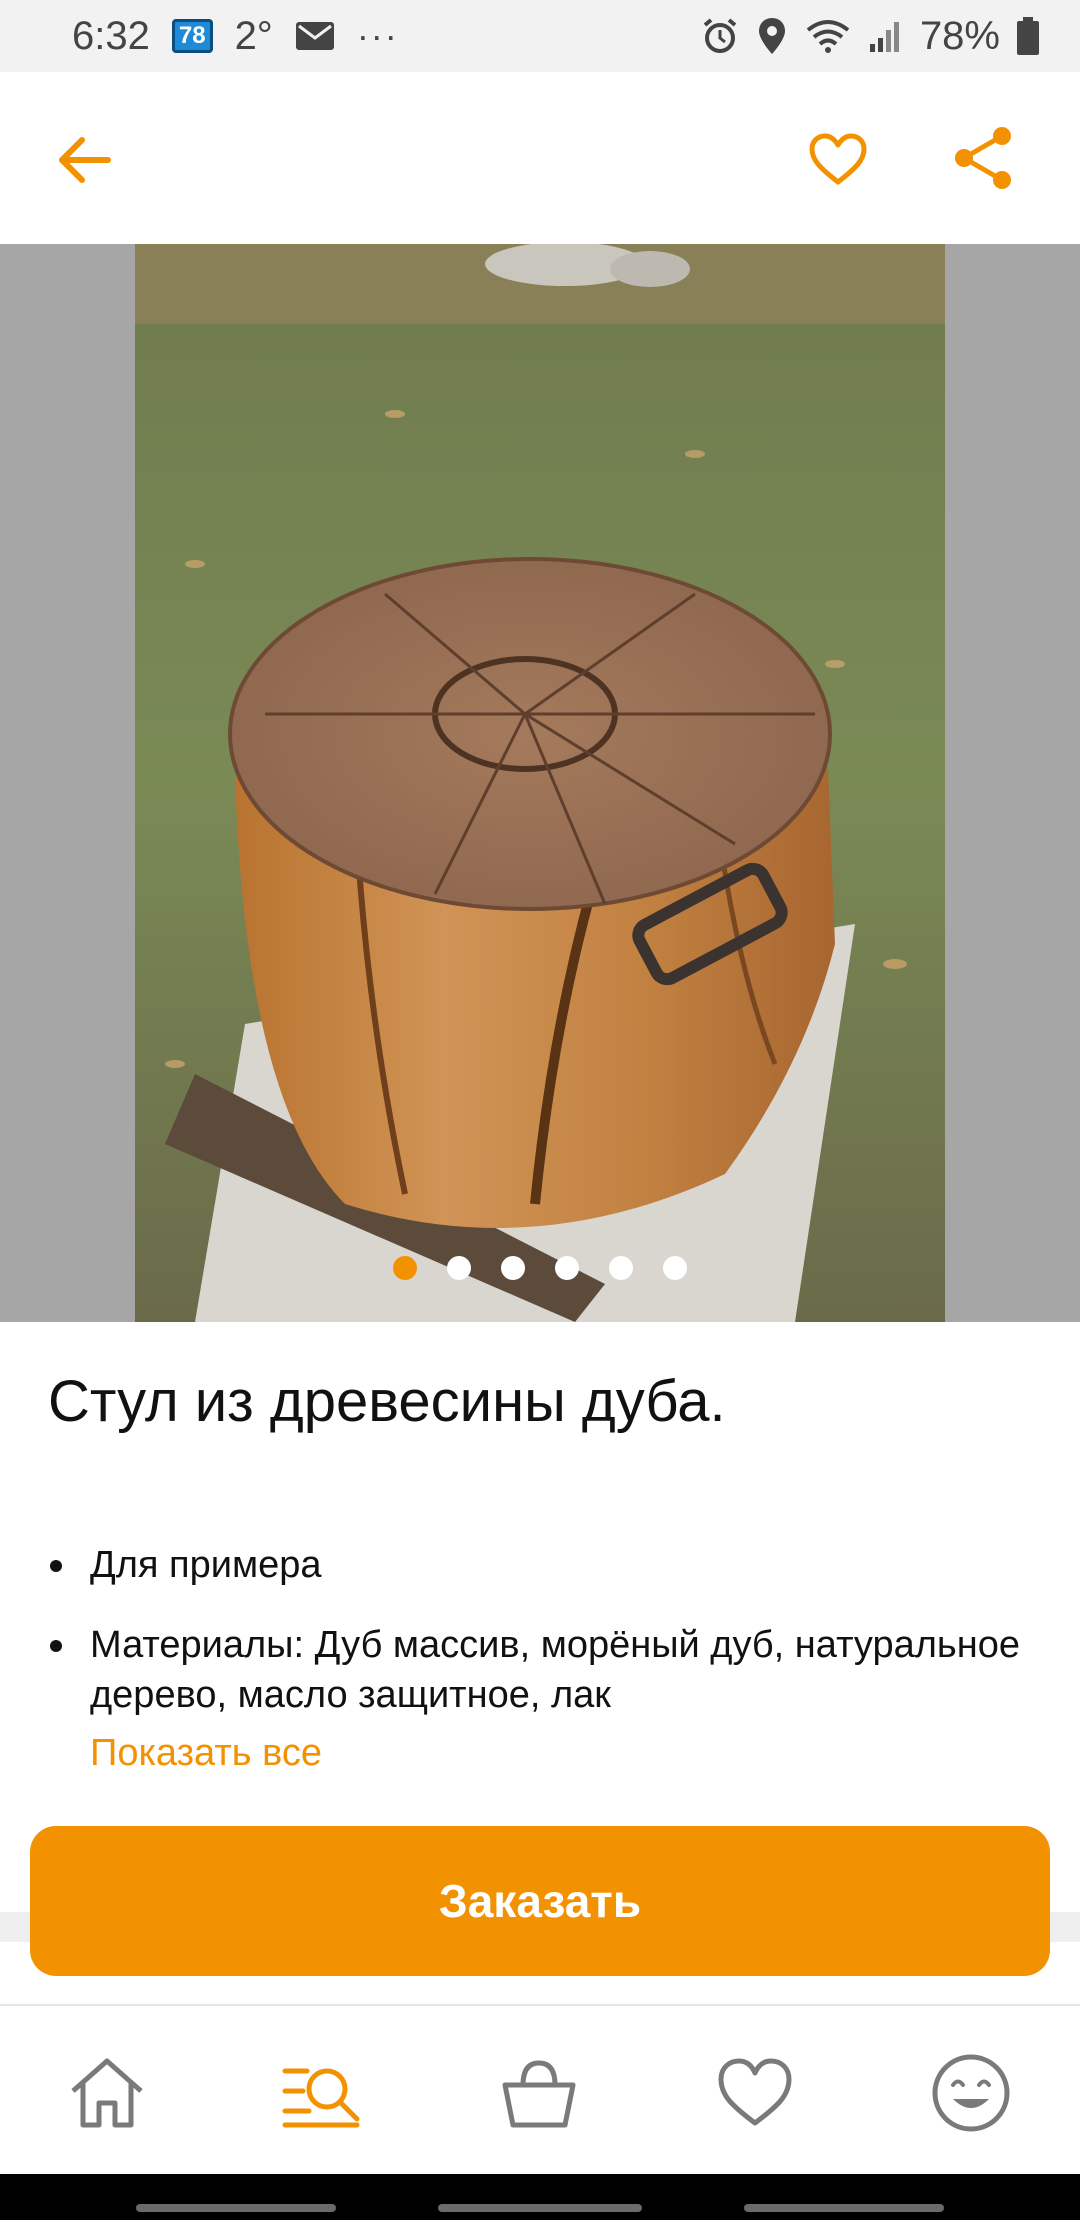 The image size is (1080, 2220). What do you see at coordinates (539, 2093) in the screenshot?
I see `basket-icon` at bounding box center [539, 2093].